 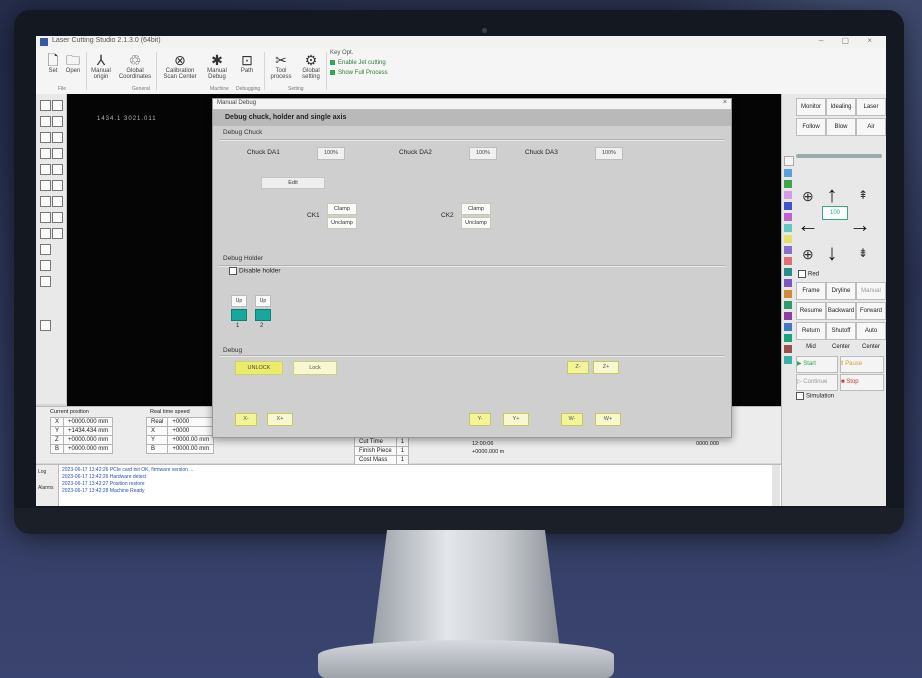 What do you see at coordinates (776, 485) in the screenshot?
I see `log-scrollbar` at bounding box center [776, 485].